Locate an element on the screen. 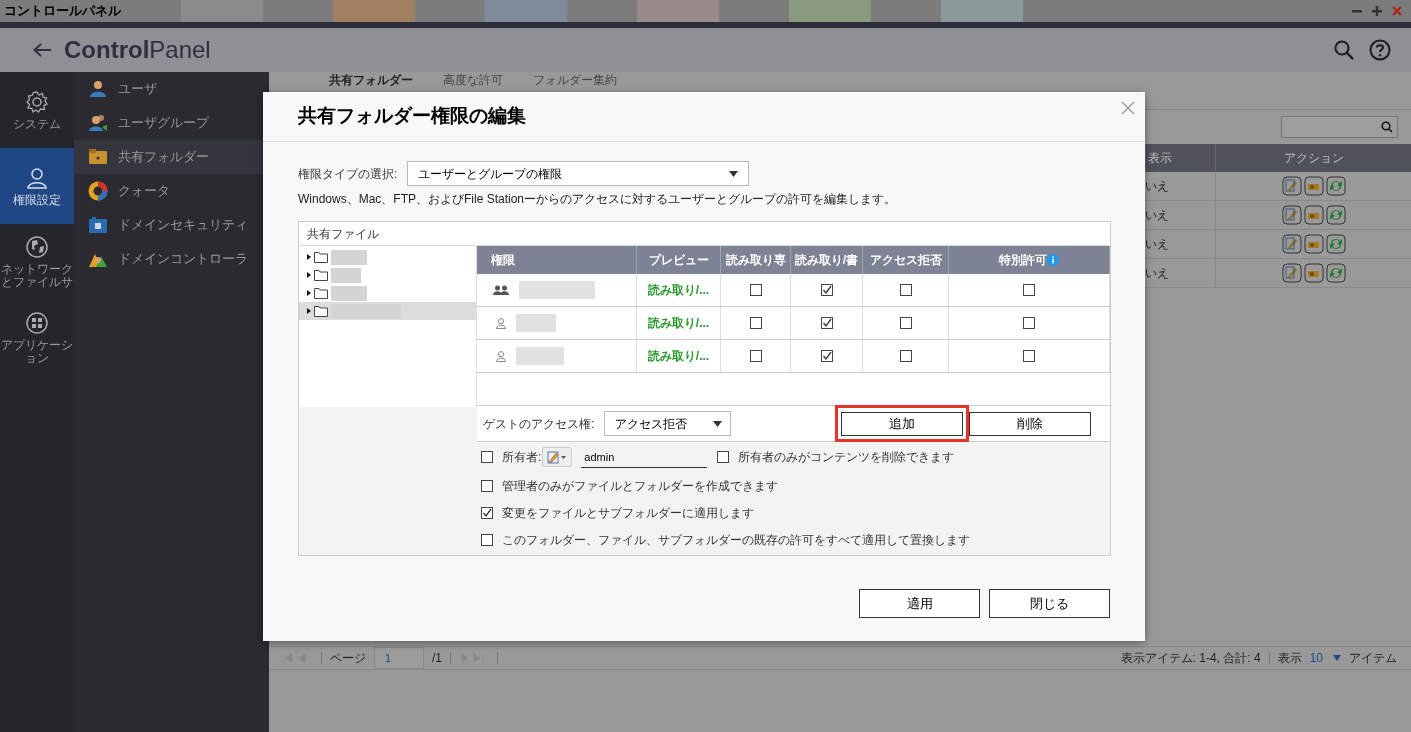 The image size is (1411, 732). column-header: 読み取り専 is located at coordinates (755, 260).